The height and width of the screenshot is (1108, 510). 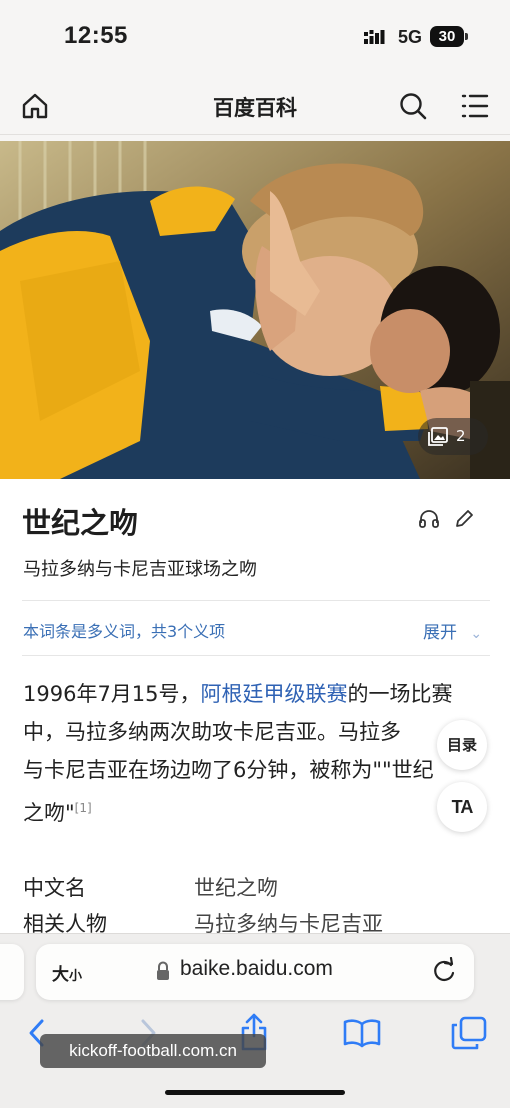 What do you see at coordinates (12, 972) in the screenshot?
I see `previous-tab-pill` at bounding box center [12, 972].